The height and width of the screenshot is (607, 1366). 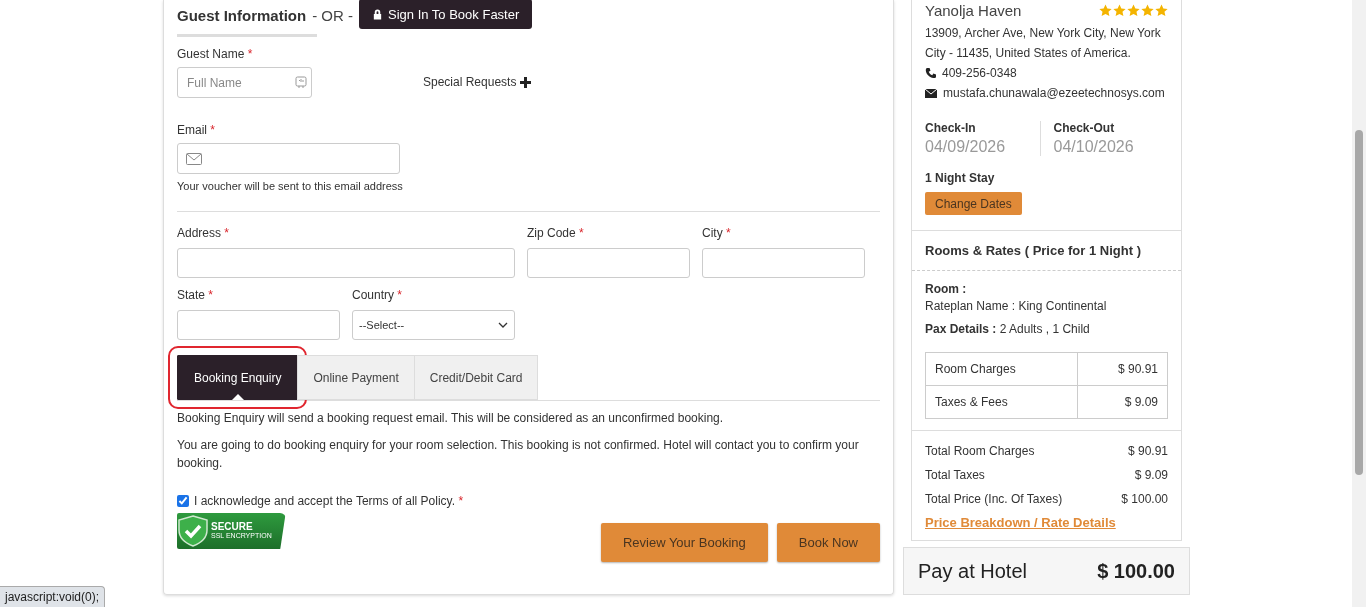 I want to click on pay-label: Pay at Hotel, so click(x=972, y=571).